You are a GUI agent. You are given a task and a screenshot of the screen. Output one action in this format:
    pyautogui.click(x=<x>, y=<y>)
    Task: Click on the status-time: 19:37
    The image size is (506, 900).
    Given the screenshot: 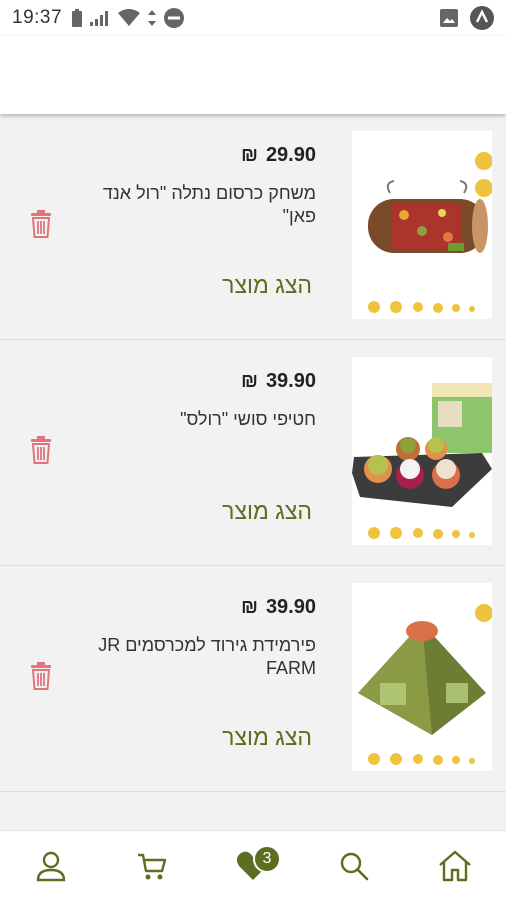 What is the action you would take?
    pyautogui.click(x=37, y=17)
    